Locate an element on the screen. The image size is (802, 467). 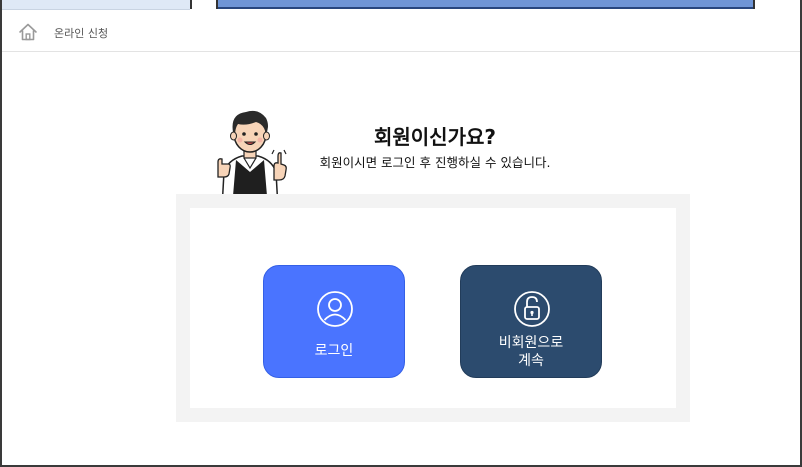
guest-label-line1: 비회원으로 is located at coordinates (531, 343).